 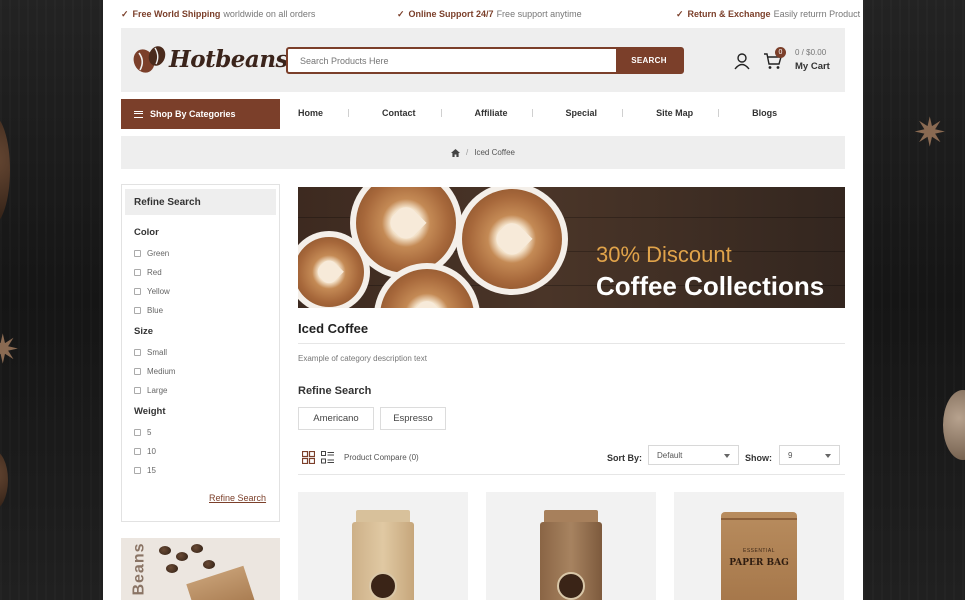 I want to click on show-value: 9, so click(x=790, y=455).